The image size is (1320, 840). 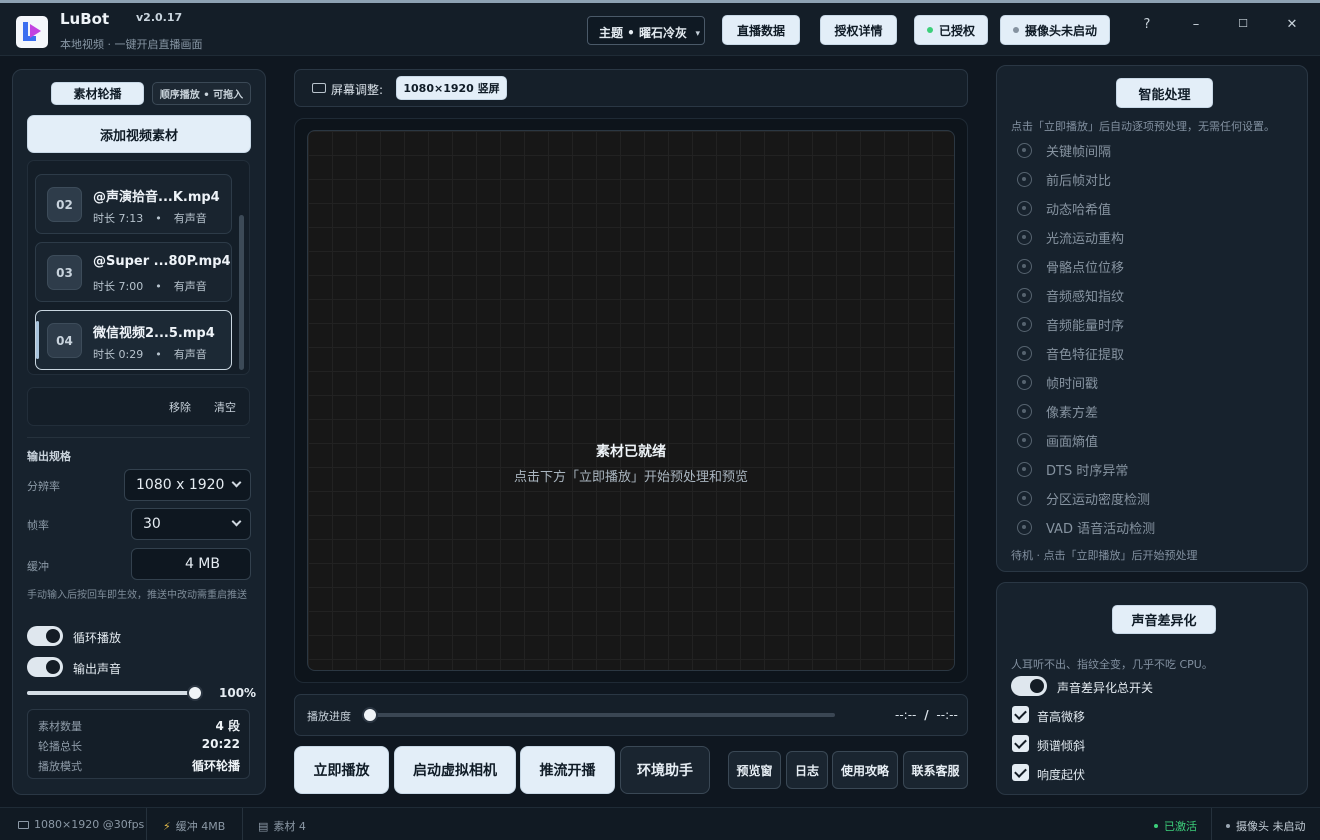 What do you see at coordinates (133, 340) in the screenshot?
I see `list-item-selected: 04 微信视频2...5.mp4 时长 0:29 • 有声音` at bounding box center [133, 340].